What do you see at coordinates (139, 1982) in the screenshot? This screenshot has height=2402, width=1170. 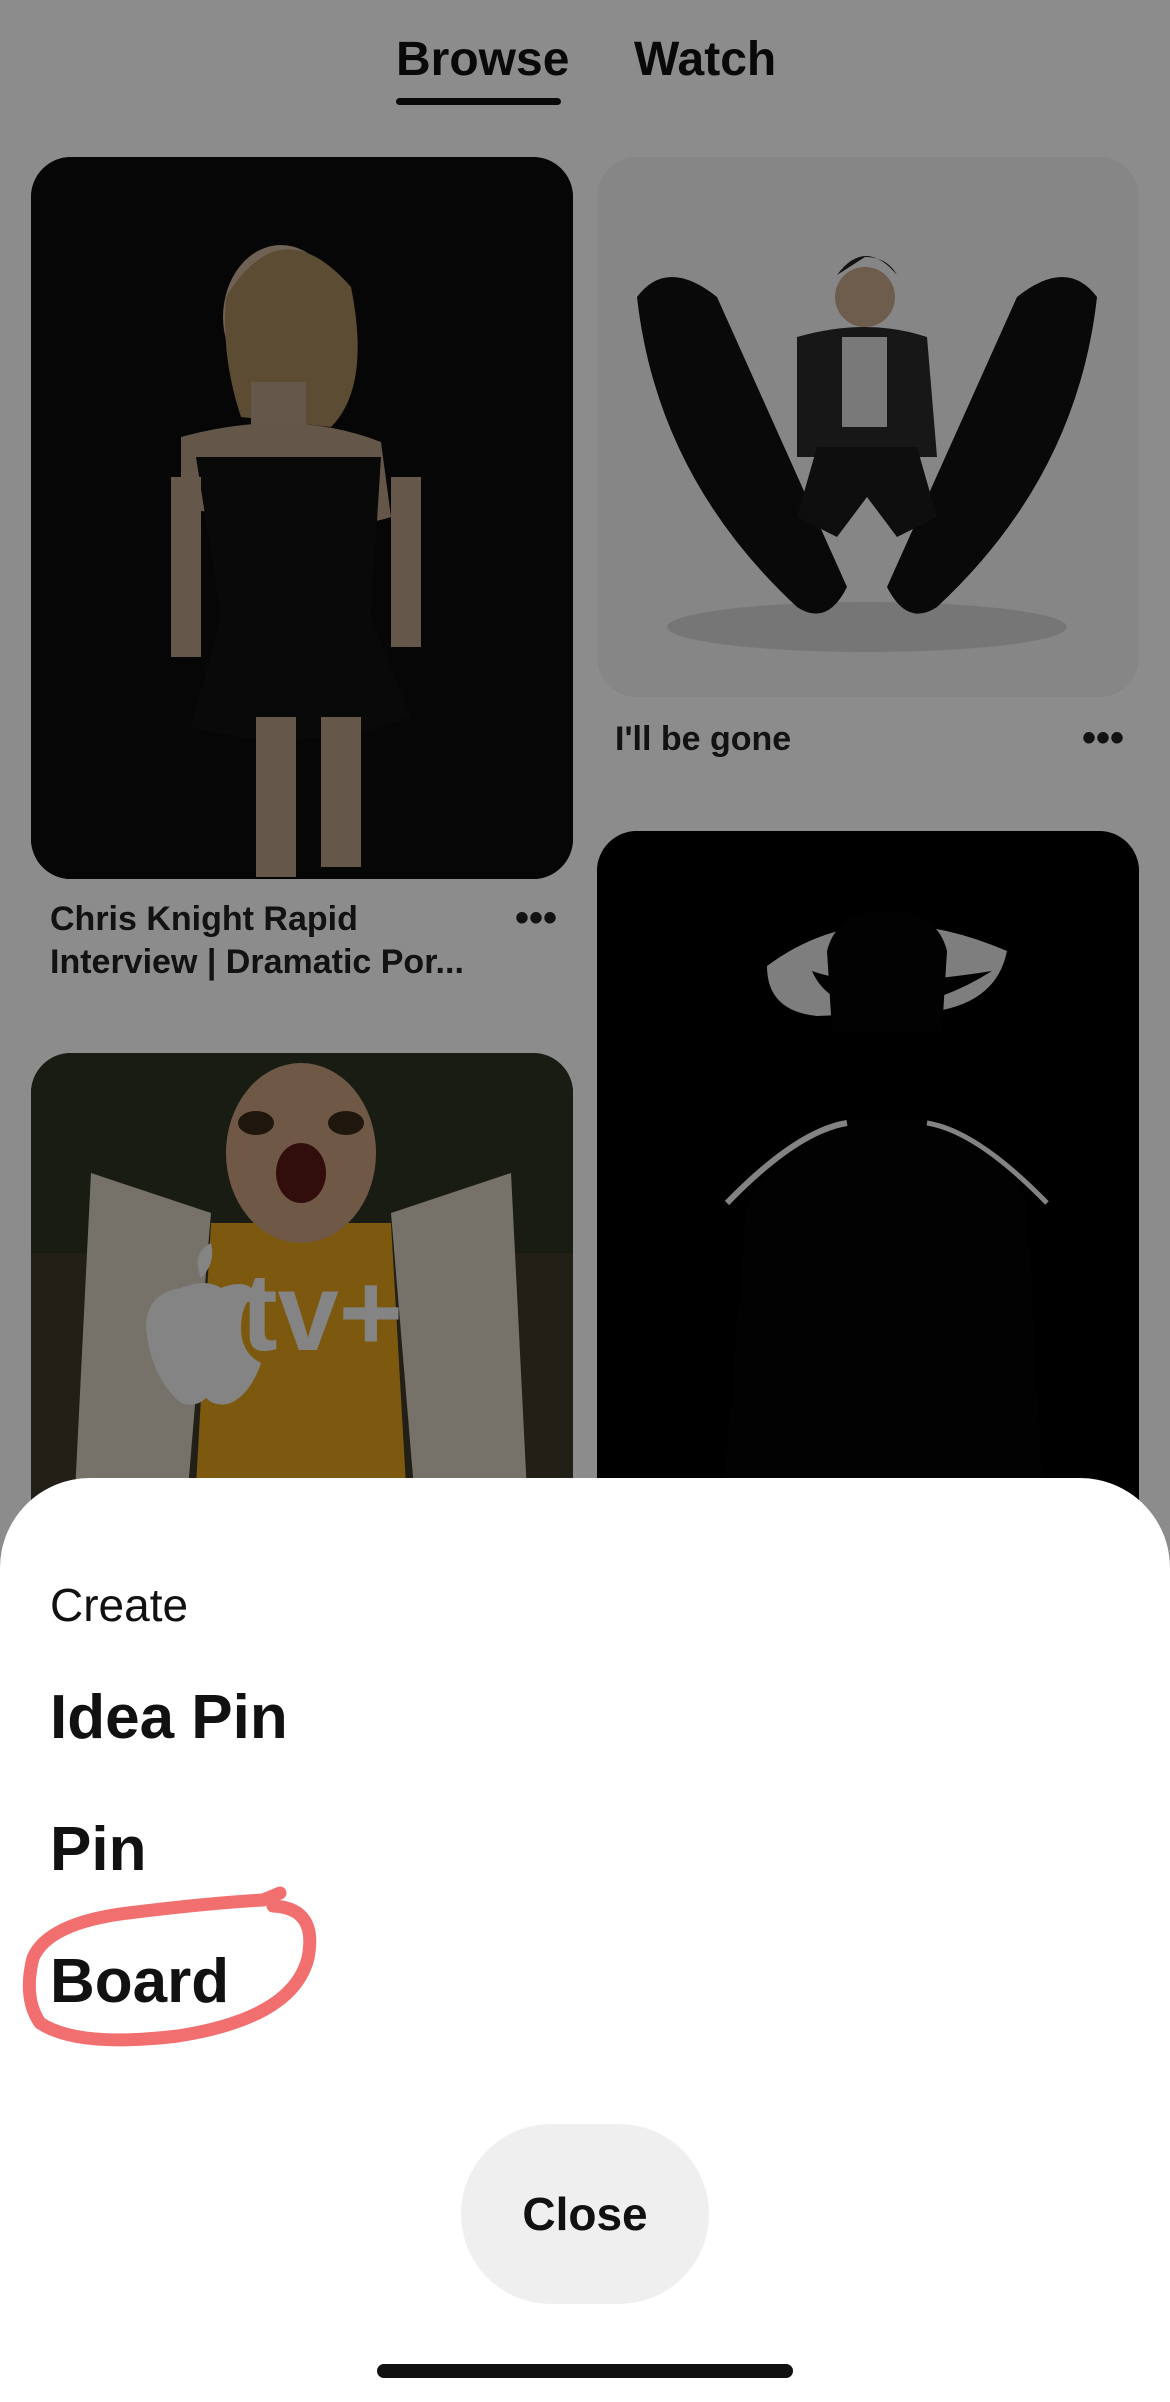 I see `create-board-option: Board` at bounding box center [139, 1982].